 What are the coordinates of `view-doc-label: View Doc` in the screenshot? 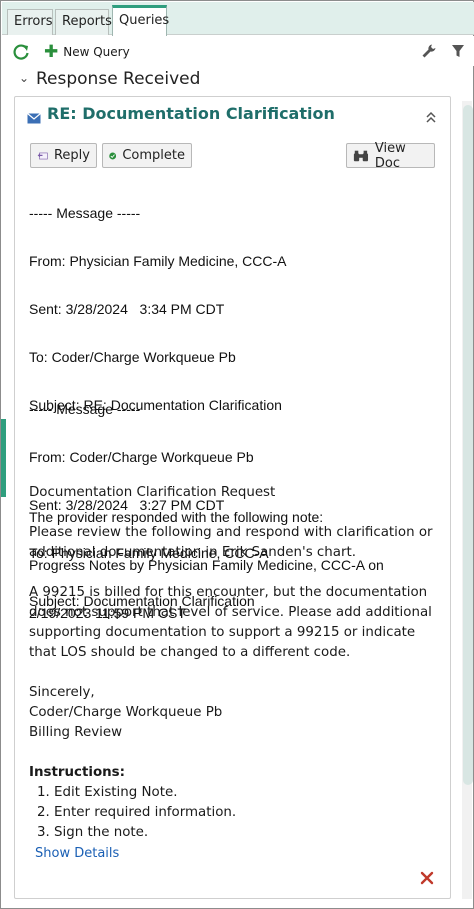 It's located at (390, 155).